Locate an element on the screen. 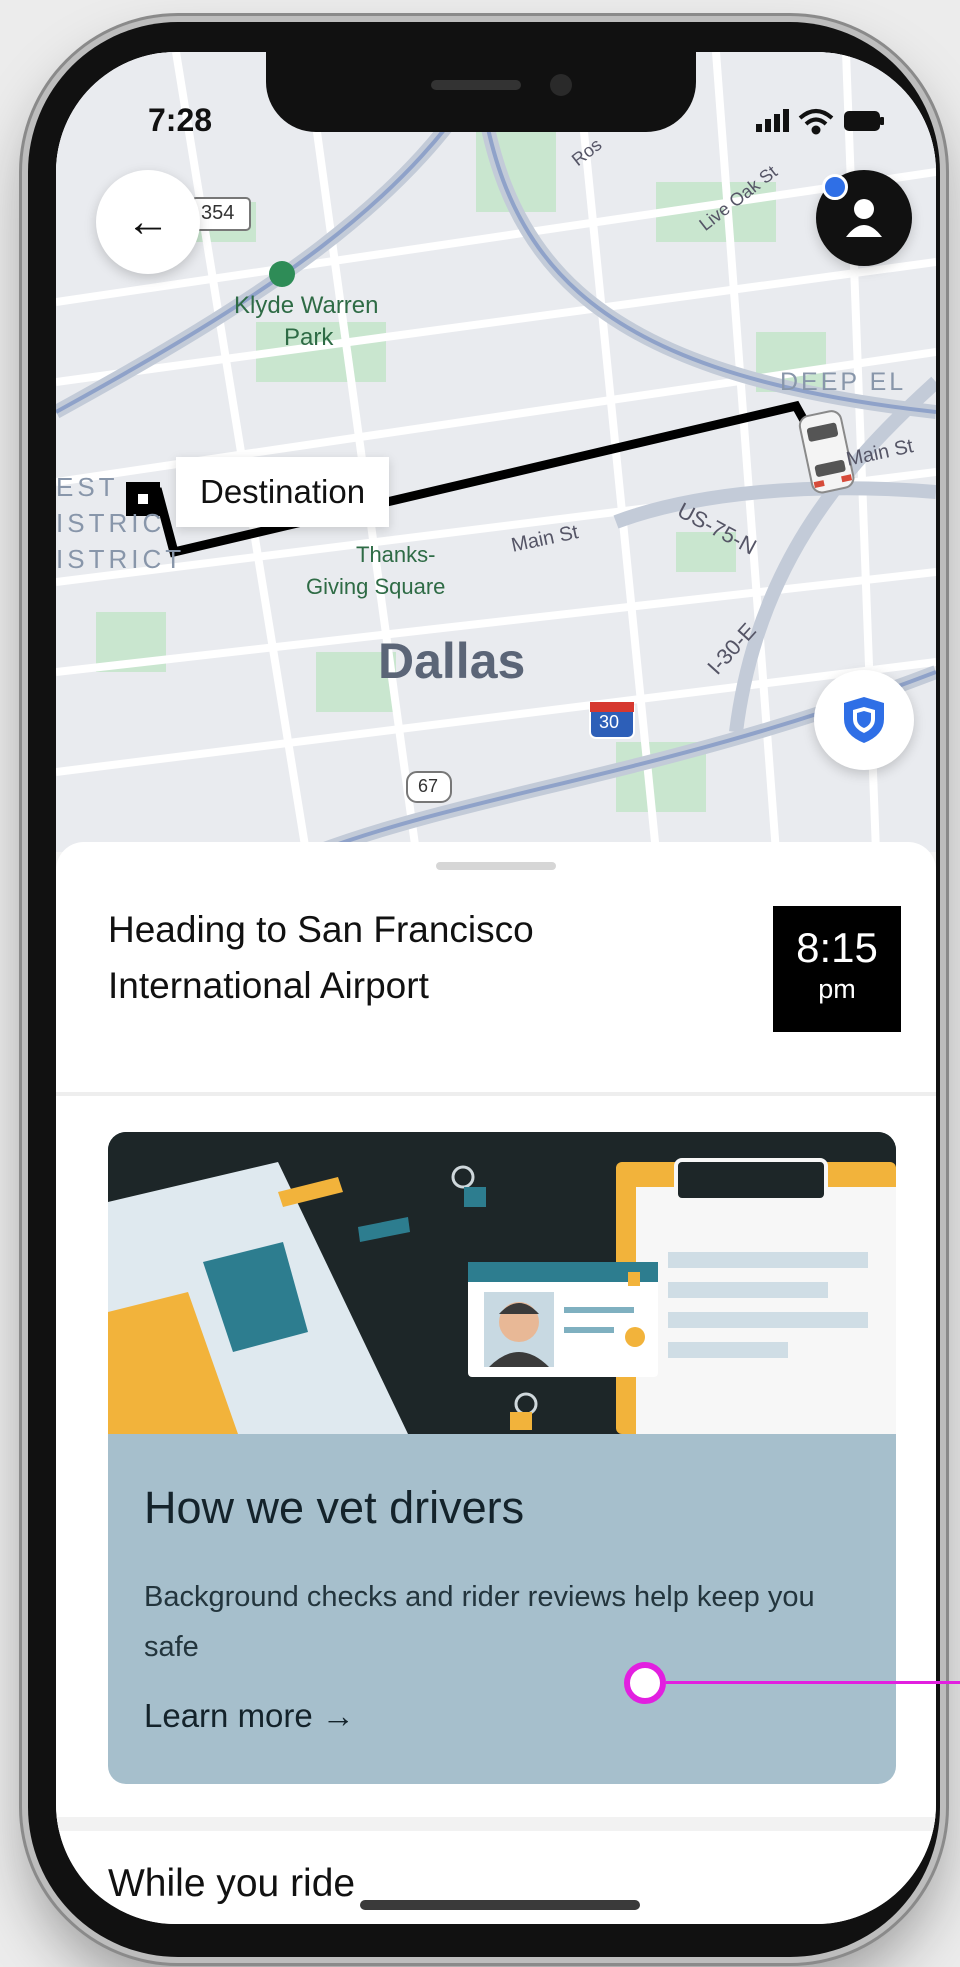 The width and height of the screenshot is (960, 1967). status-icons is located at coordinates (821, 121).